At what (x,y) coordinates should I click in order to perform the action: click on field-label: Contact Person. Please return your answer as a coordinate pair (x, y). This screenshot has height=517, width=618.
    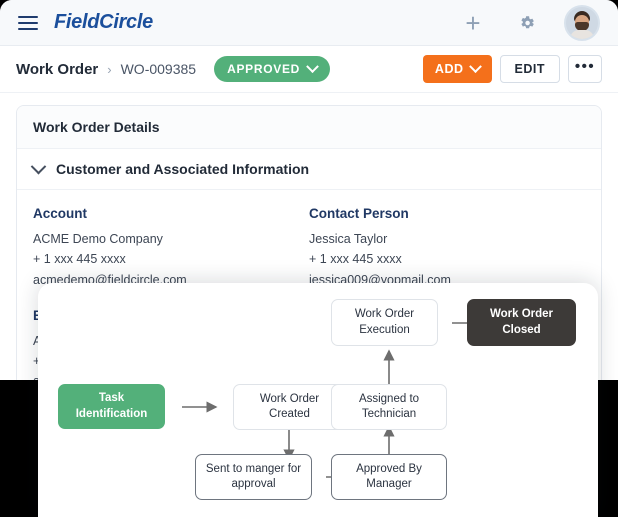
    Looking at the image, I should click on (359, 213).